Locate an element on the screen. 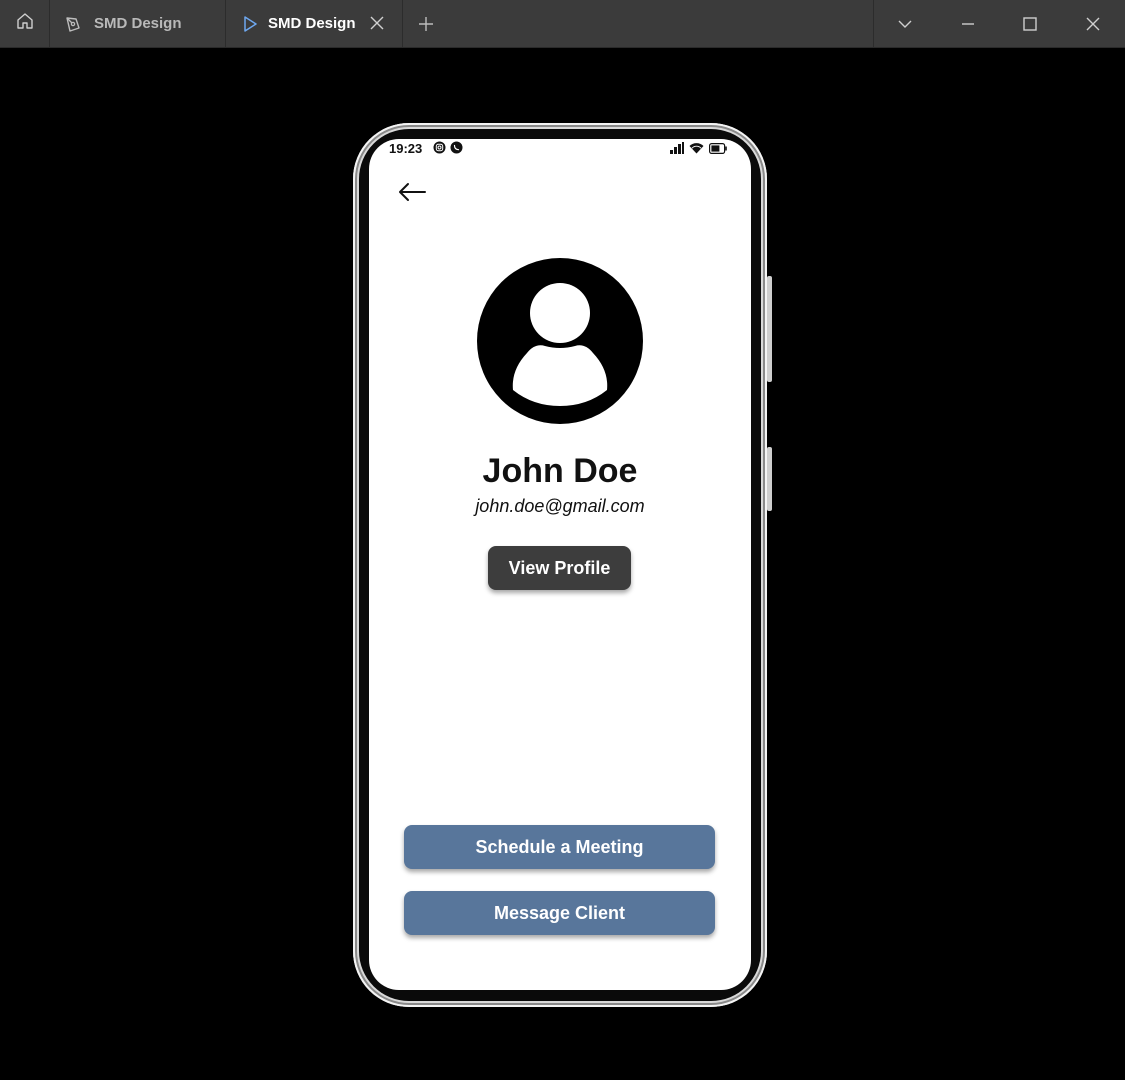  tab-smd-design-preview: SMD Design is located at coordinates (314, 23).